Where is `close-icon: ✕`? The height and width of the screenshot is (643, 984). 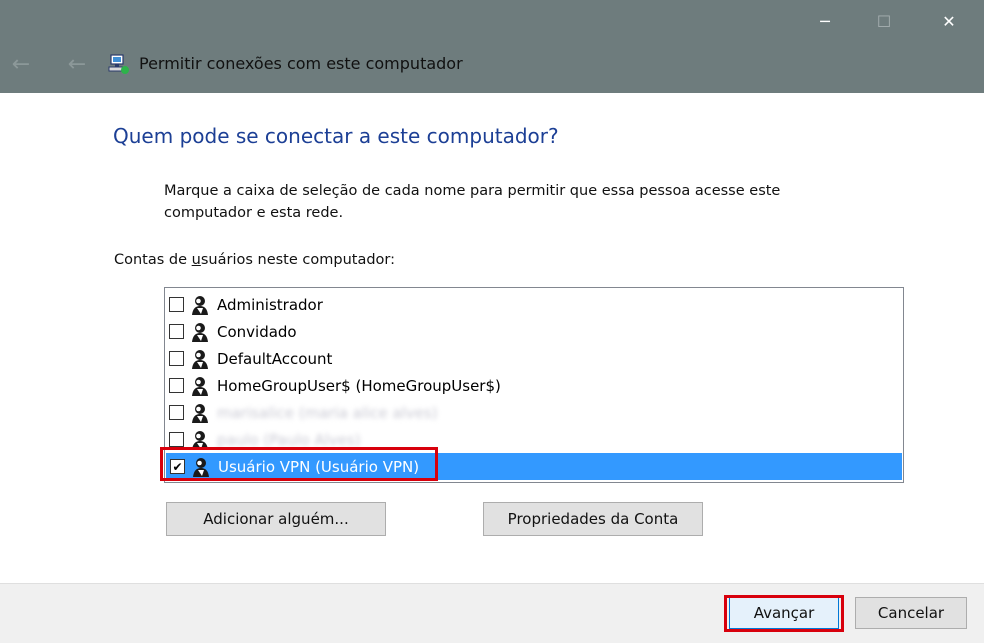 close-icon: ✕ is located at coordinates (949, 21).